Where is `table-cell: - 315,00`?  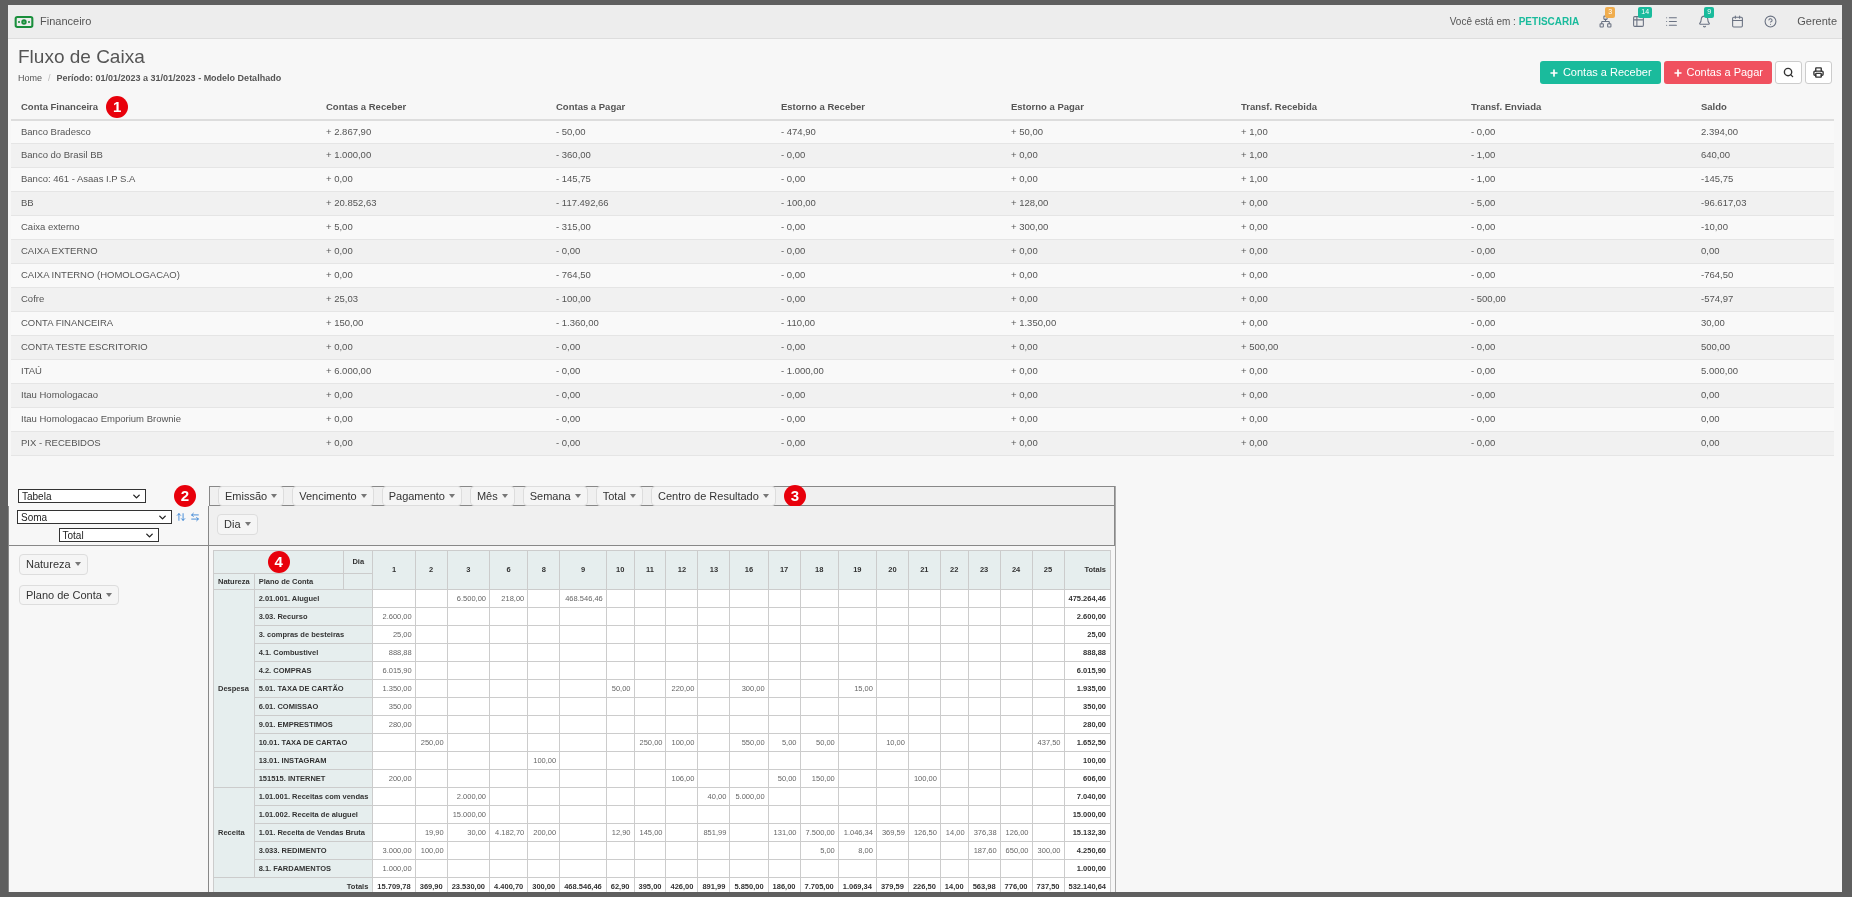 table-cell: - 315,00 is located at coordinates (573, 227).